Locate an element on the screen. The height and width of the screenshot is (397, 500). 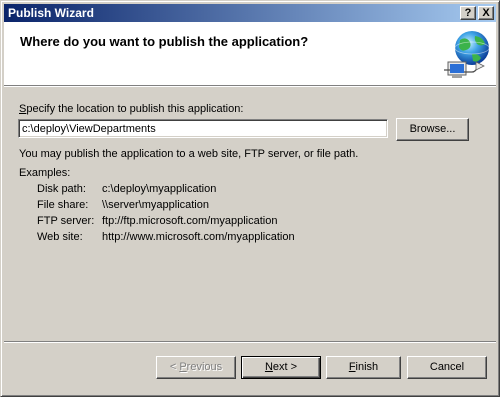
example-key: FTP server: is located at coordinates (66, 221).